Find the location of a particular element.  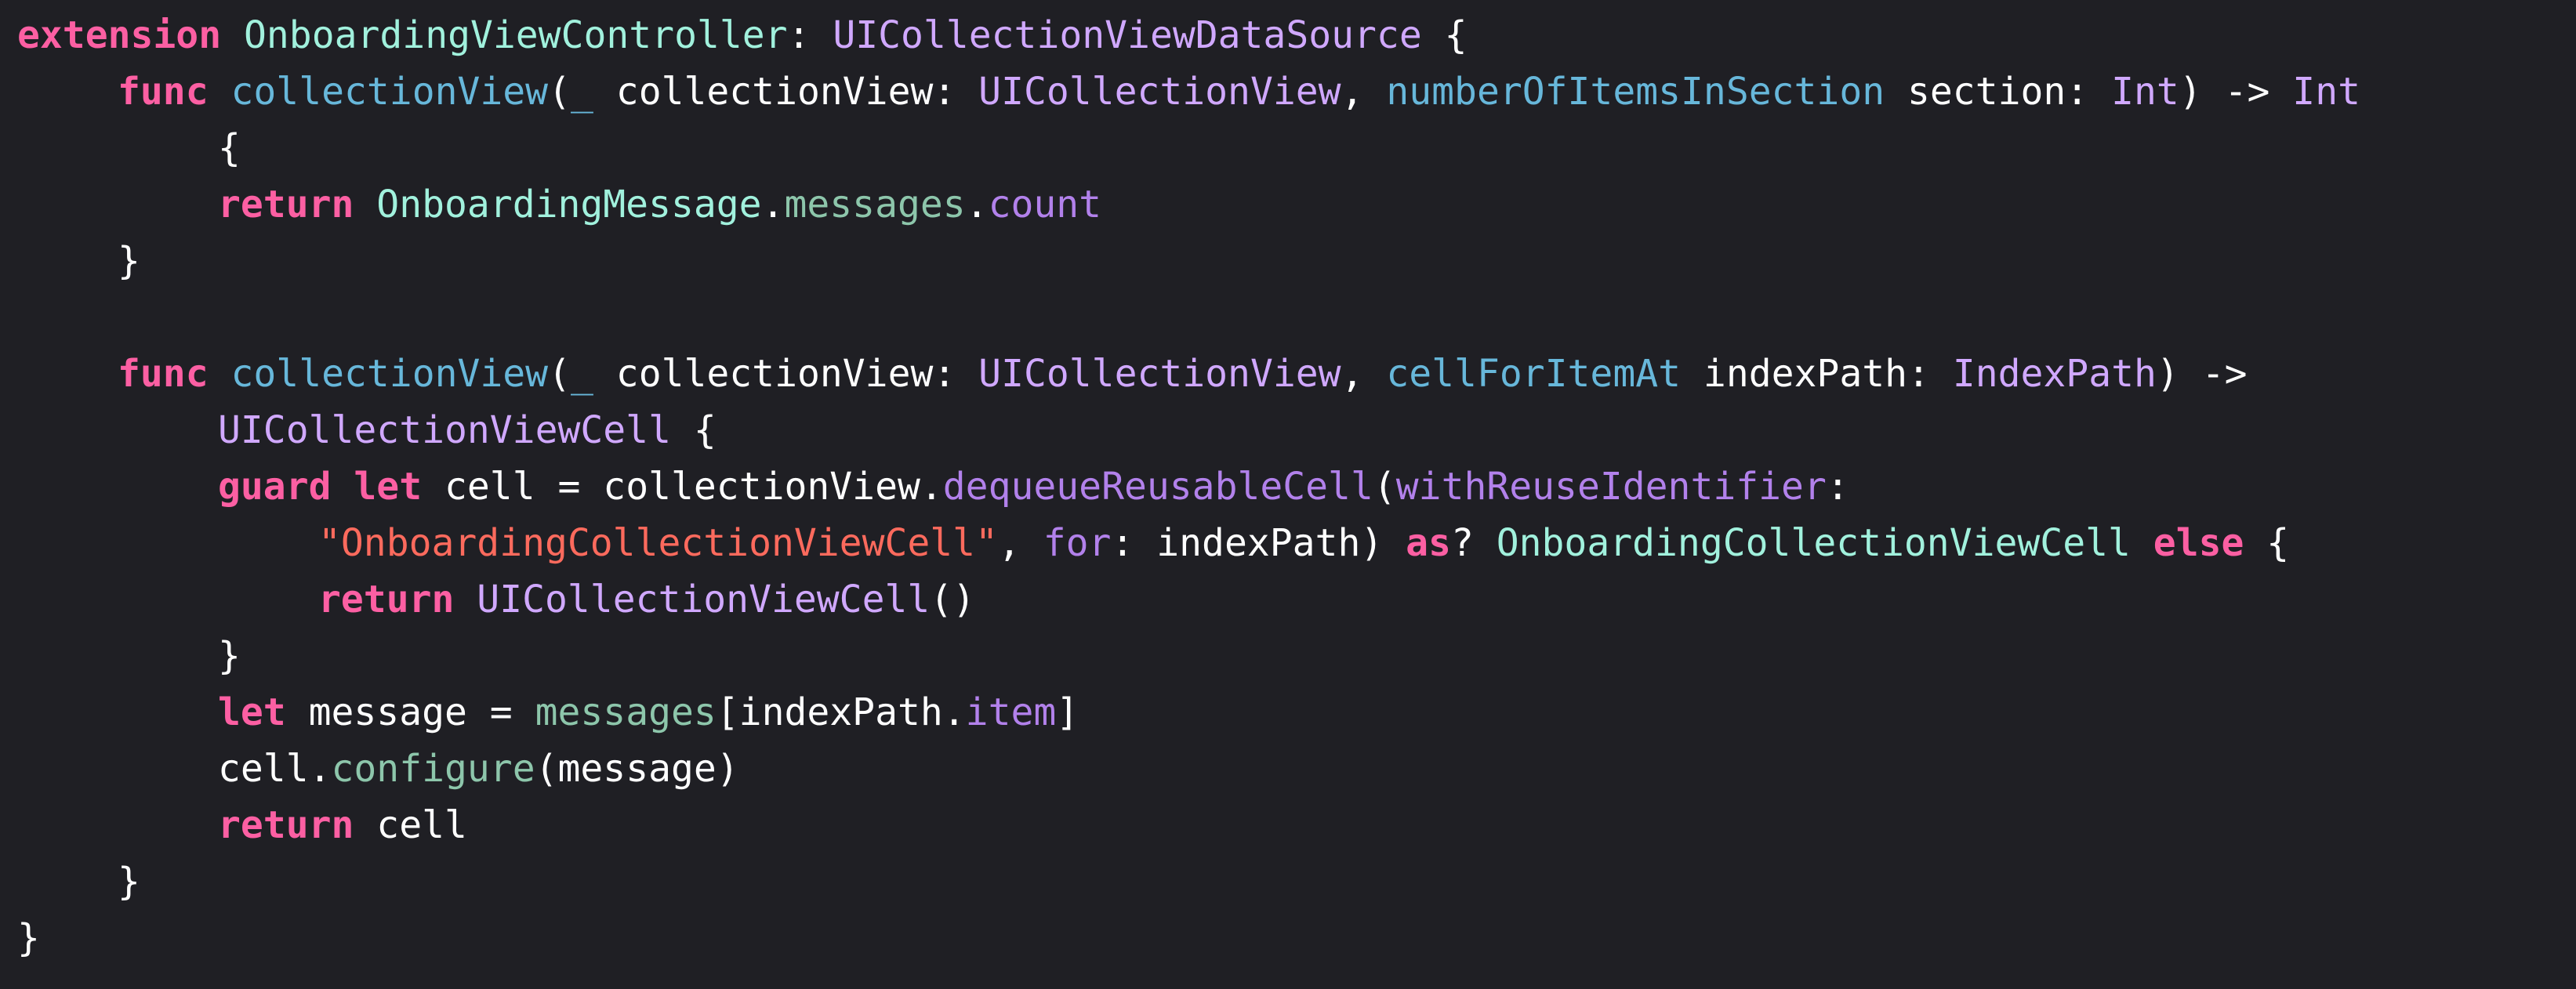

code-token-kw: guard is located at coordinates (275, 487).